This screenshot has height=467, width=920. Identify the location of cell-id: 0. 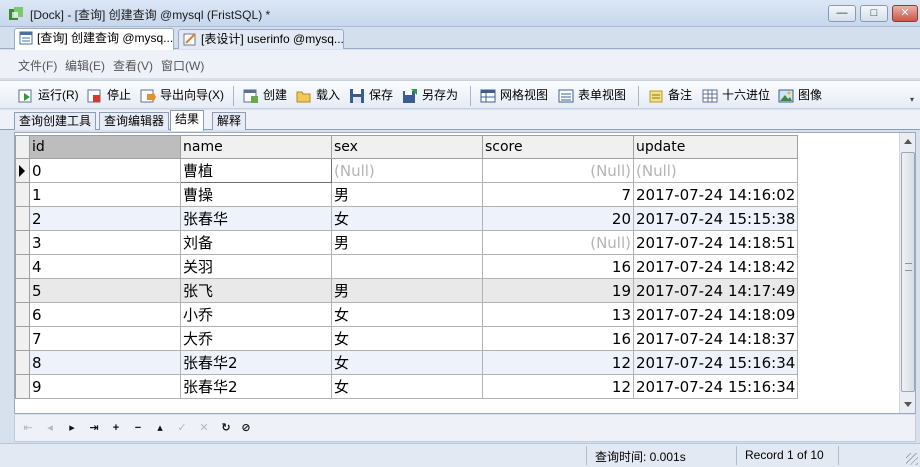
(105, 170).